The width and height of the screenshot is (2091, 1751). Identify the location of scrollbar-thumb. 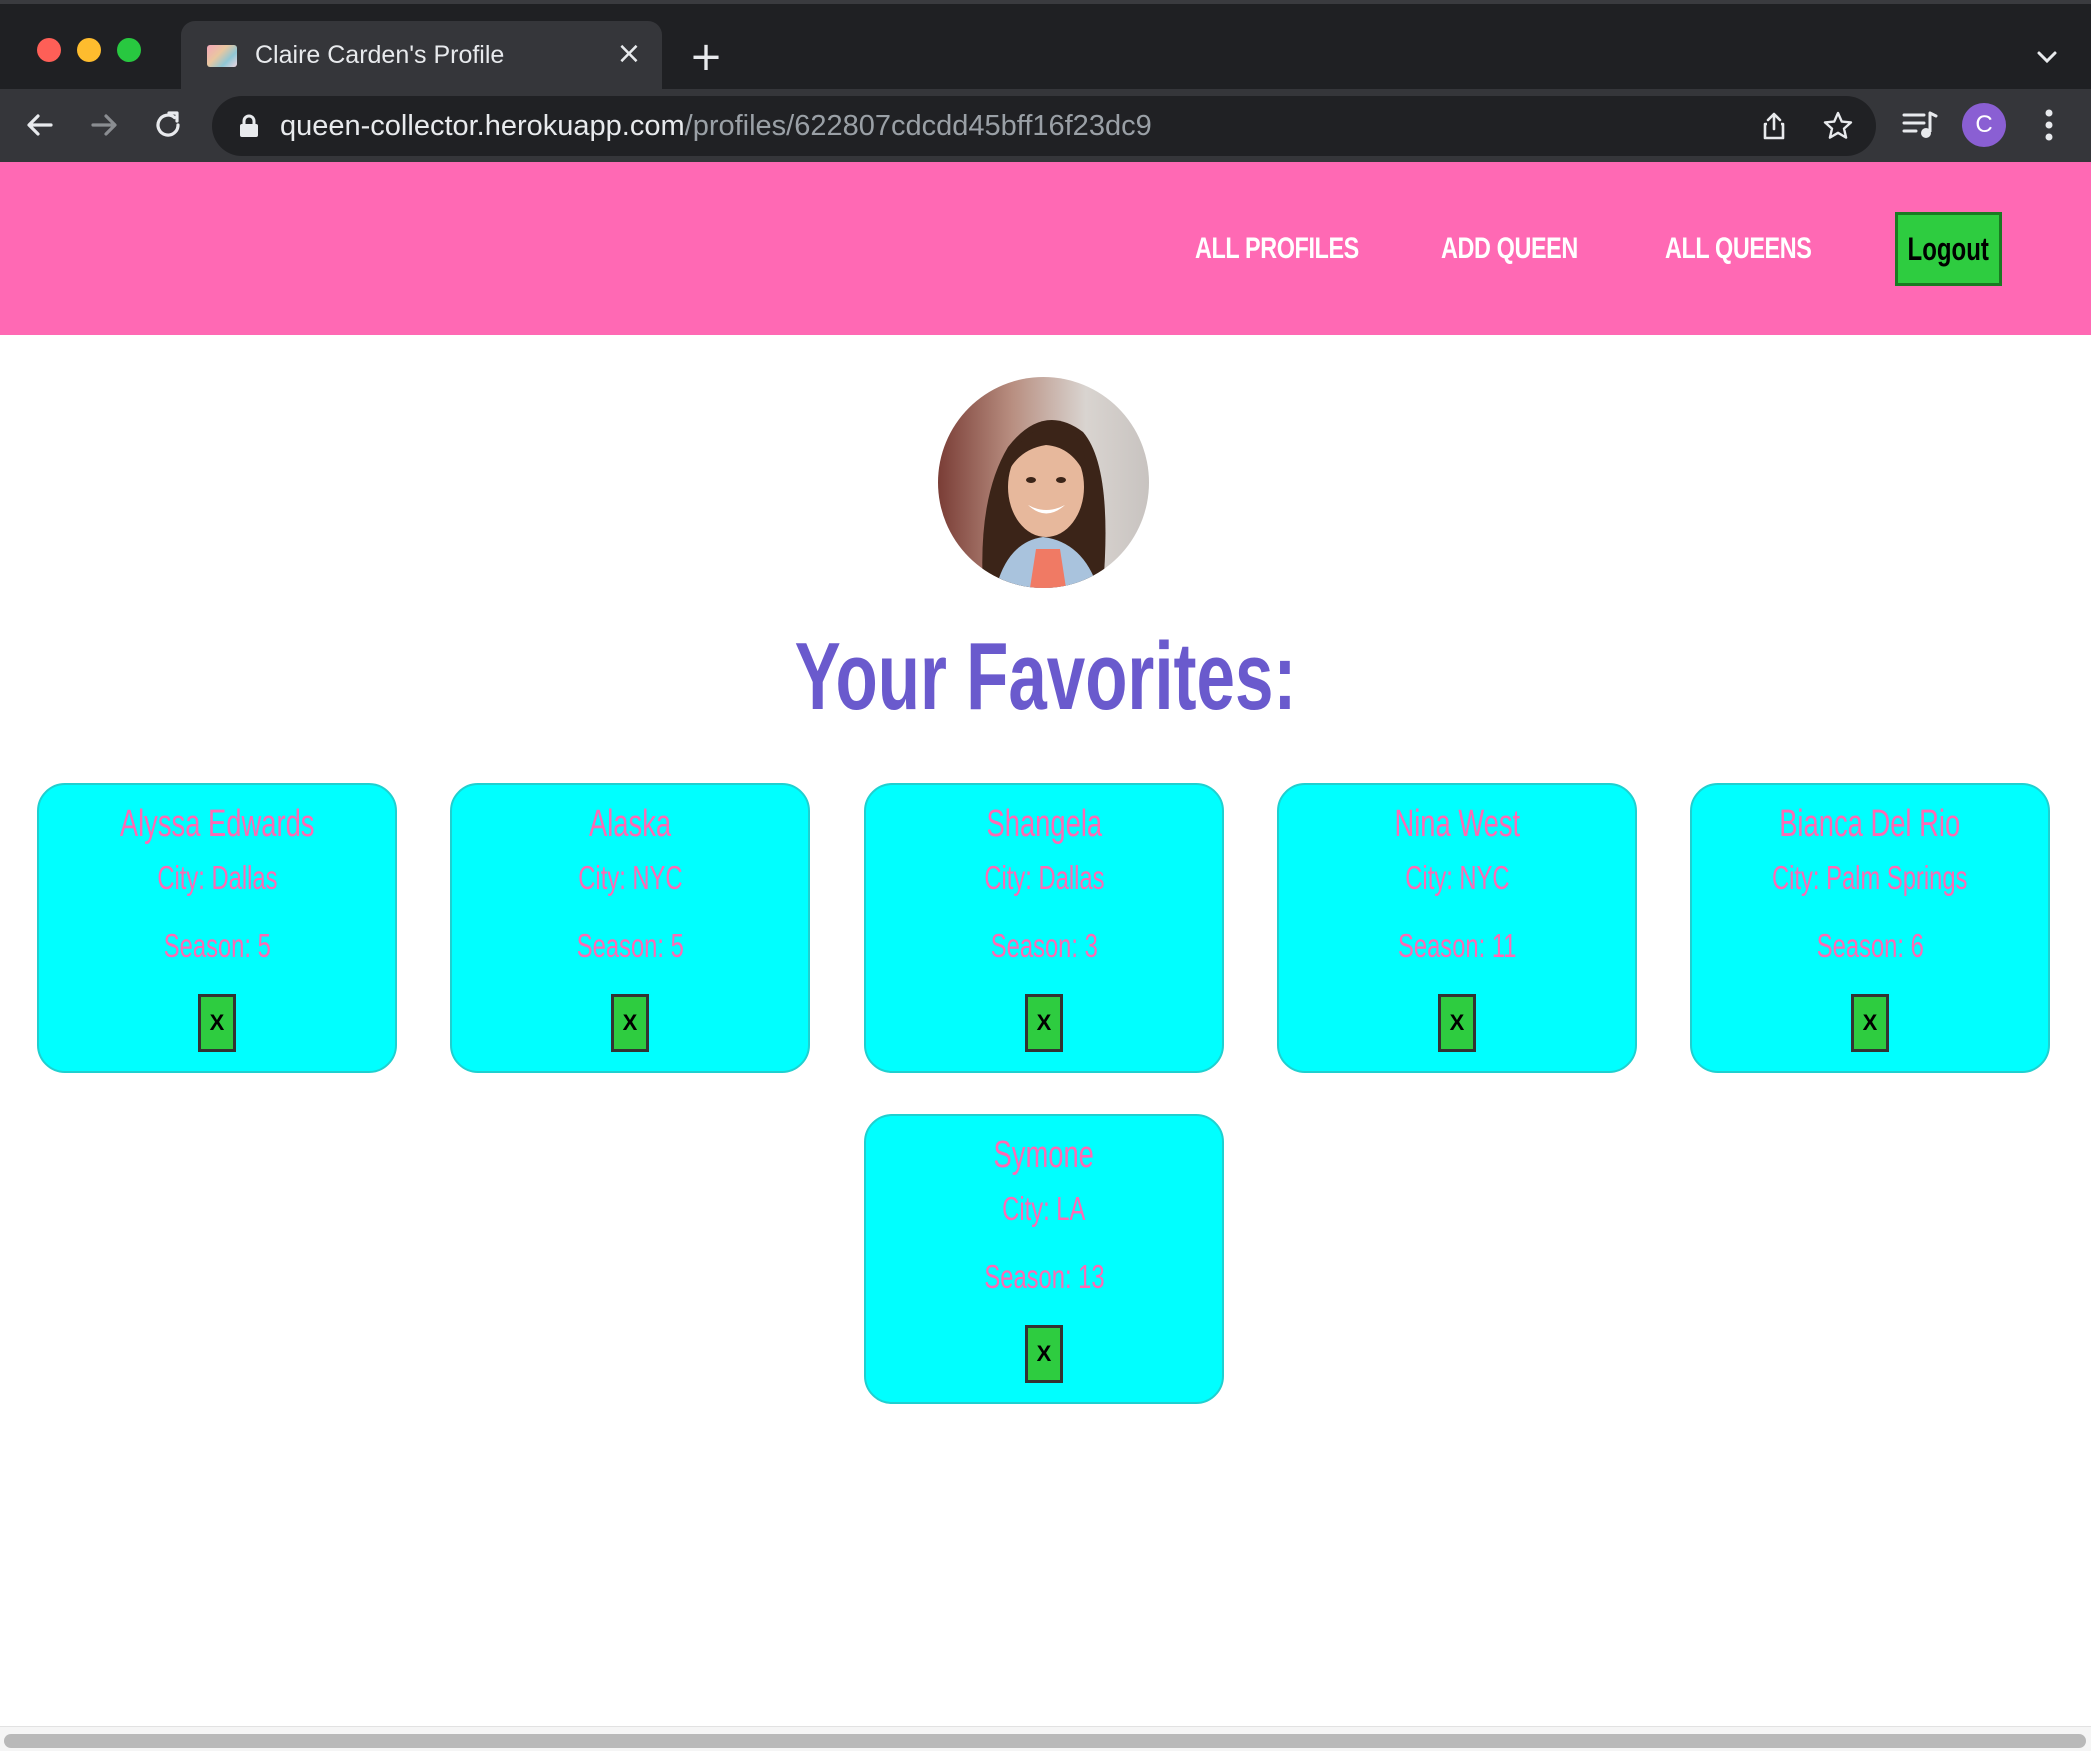
(1045, 1741).